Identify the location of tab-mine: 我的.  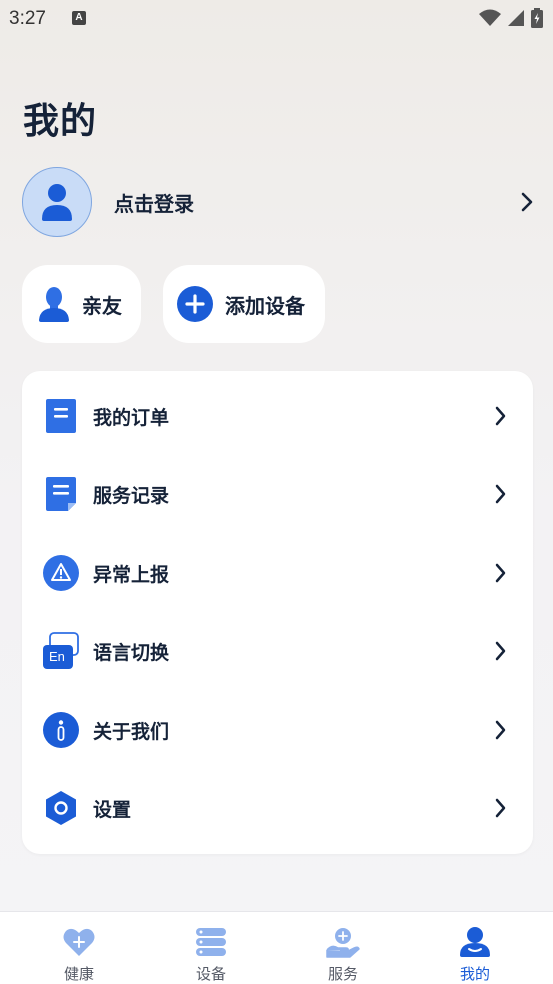
(475, 948).